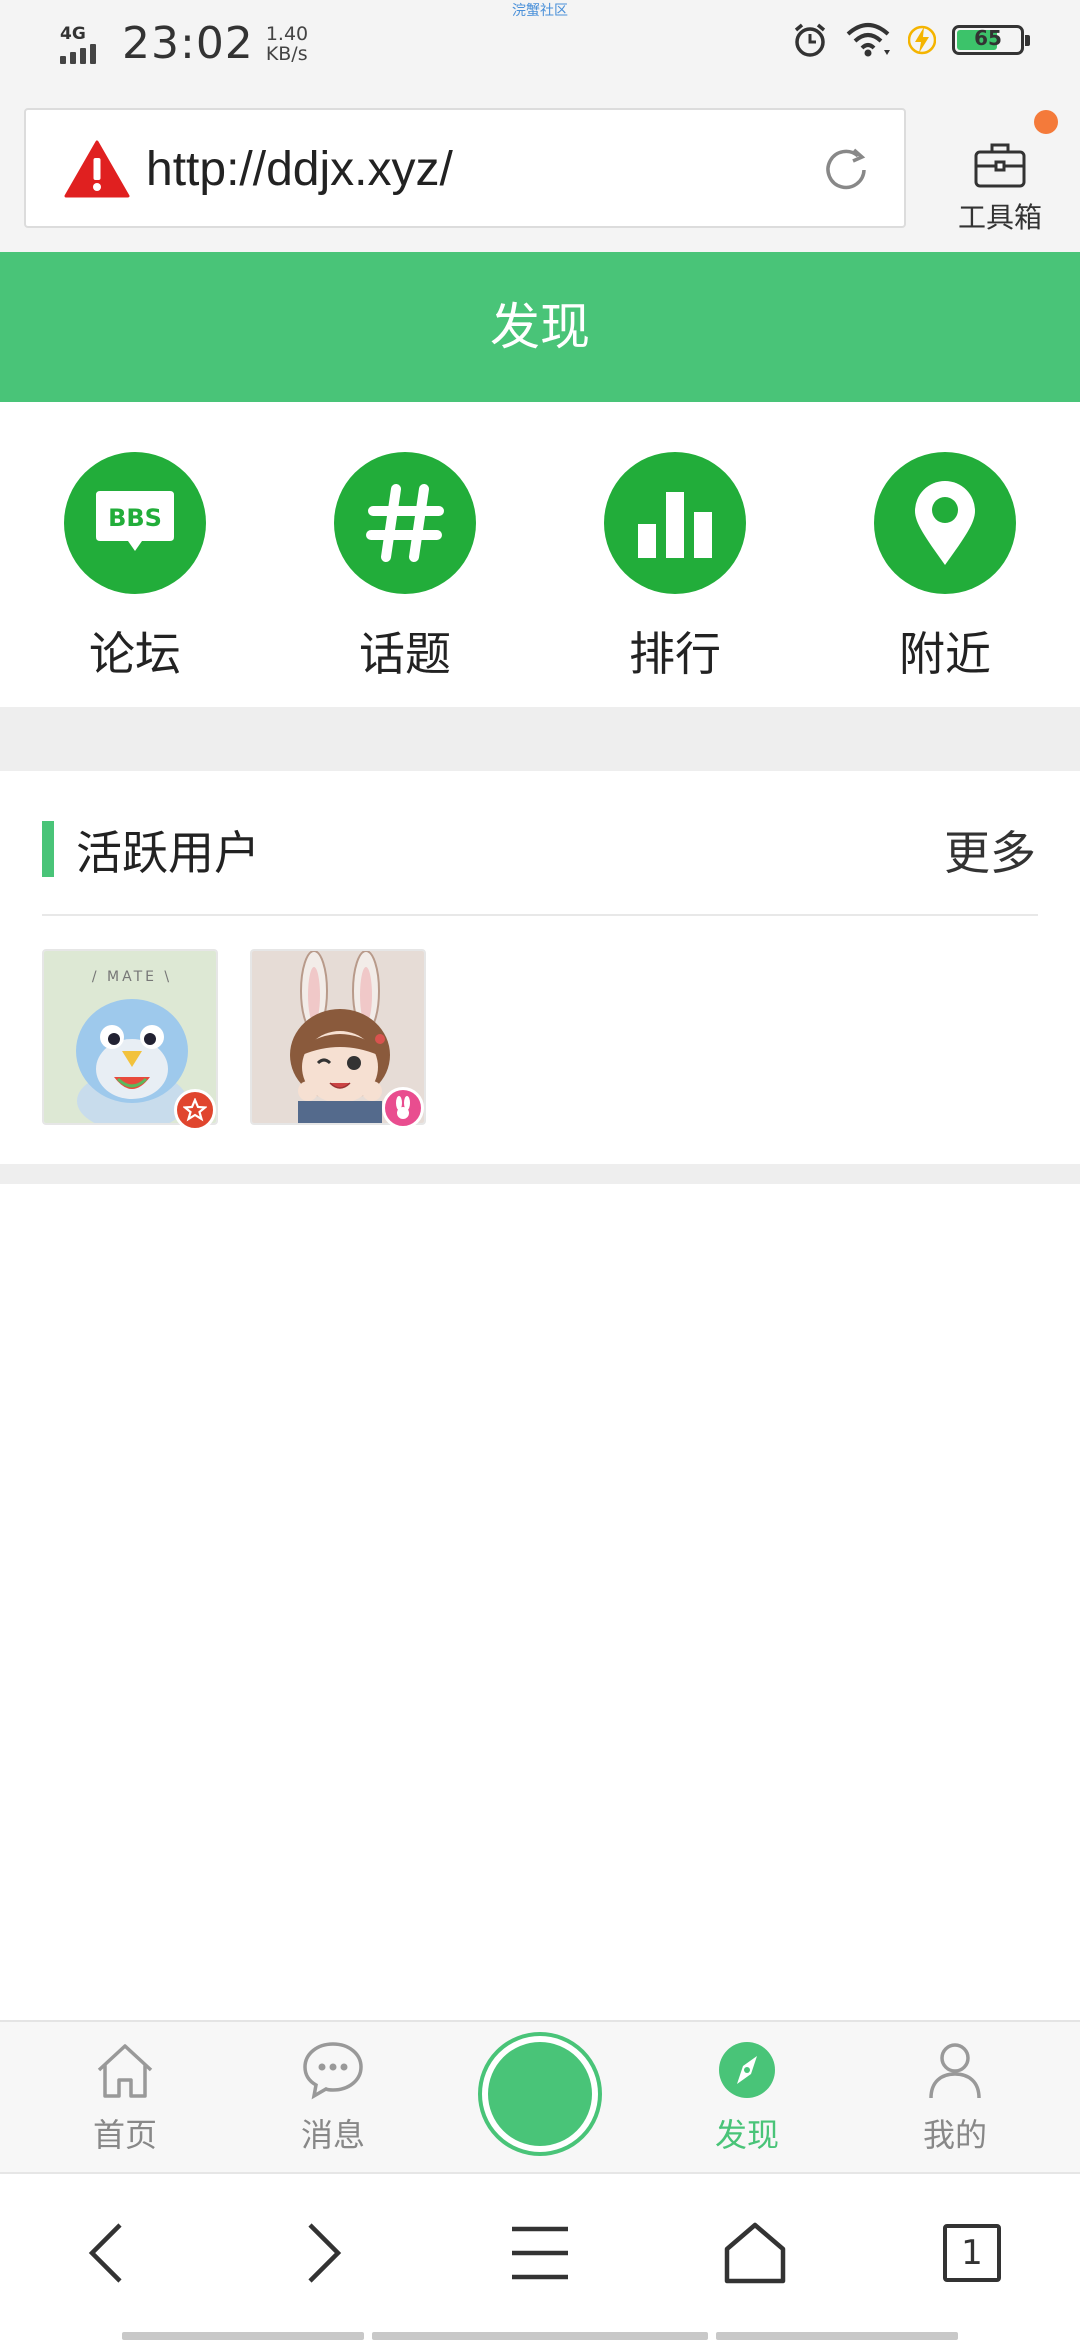  I want to click on section-accent-bar, so click(48, 849).